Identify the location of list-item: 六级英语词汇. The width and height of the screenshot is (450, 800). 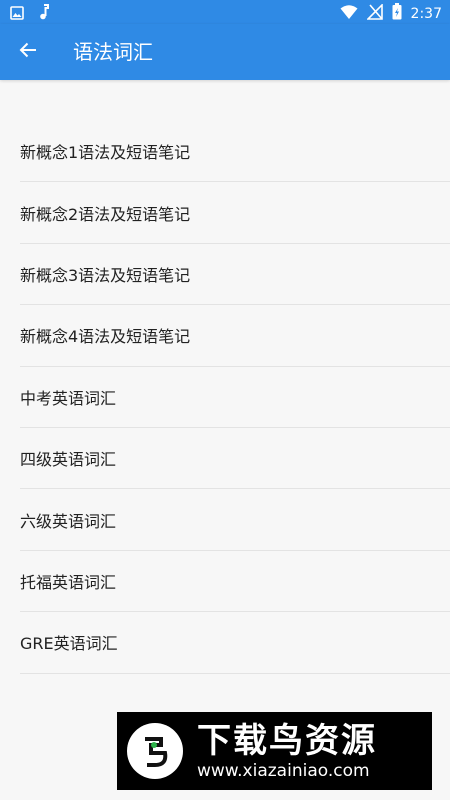
(235, 520).